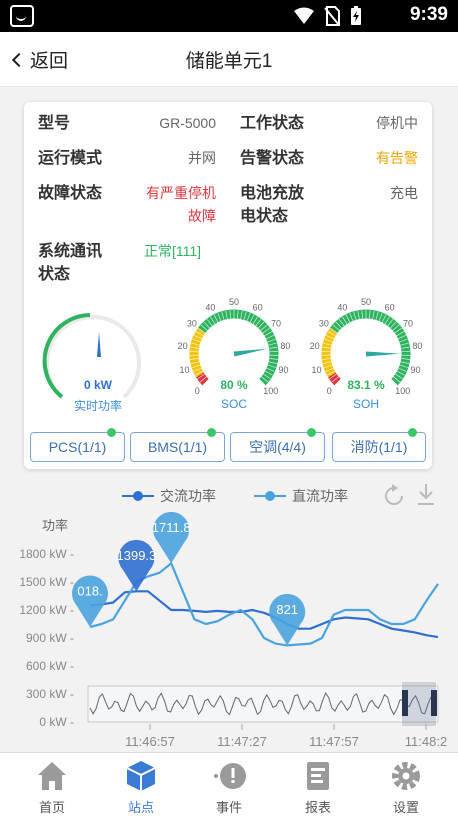 The width and height of the screenshot is (458, 816). Describe the element at coordinates (22, 16) in the screenshot. I see `app-notification-icon` at that location.